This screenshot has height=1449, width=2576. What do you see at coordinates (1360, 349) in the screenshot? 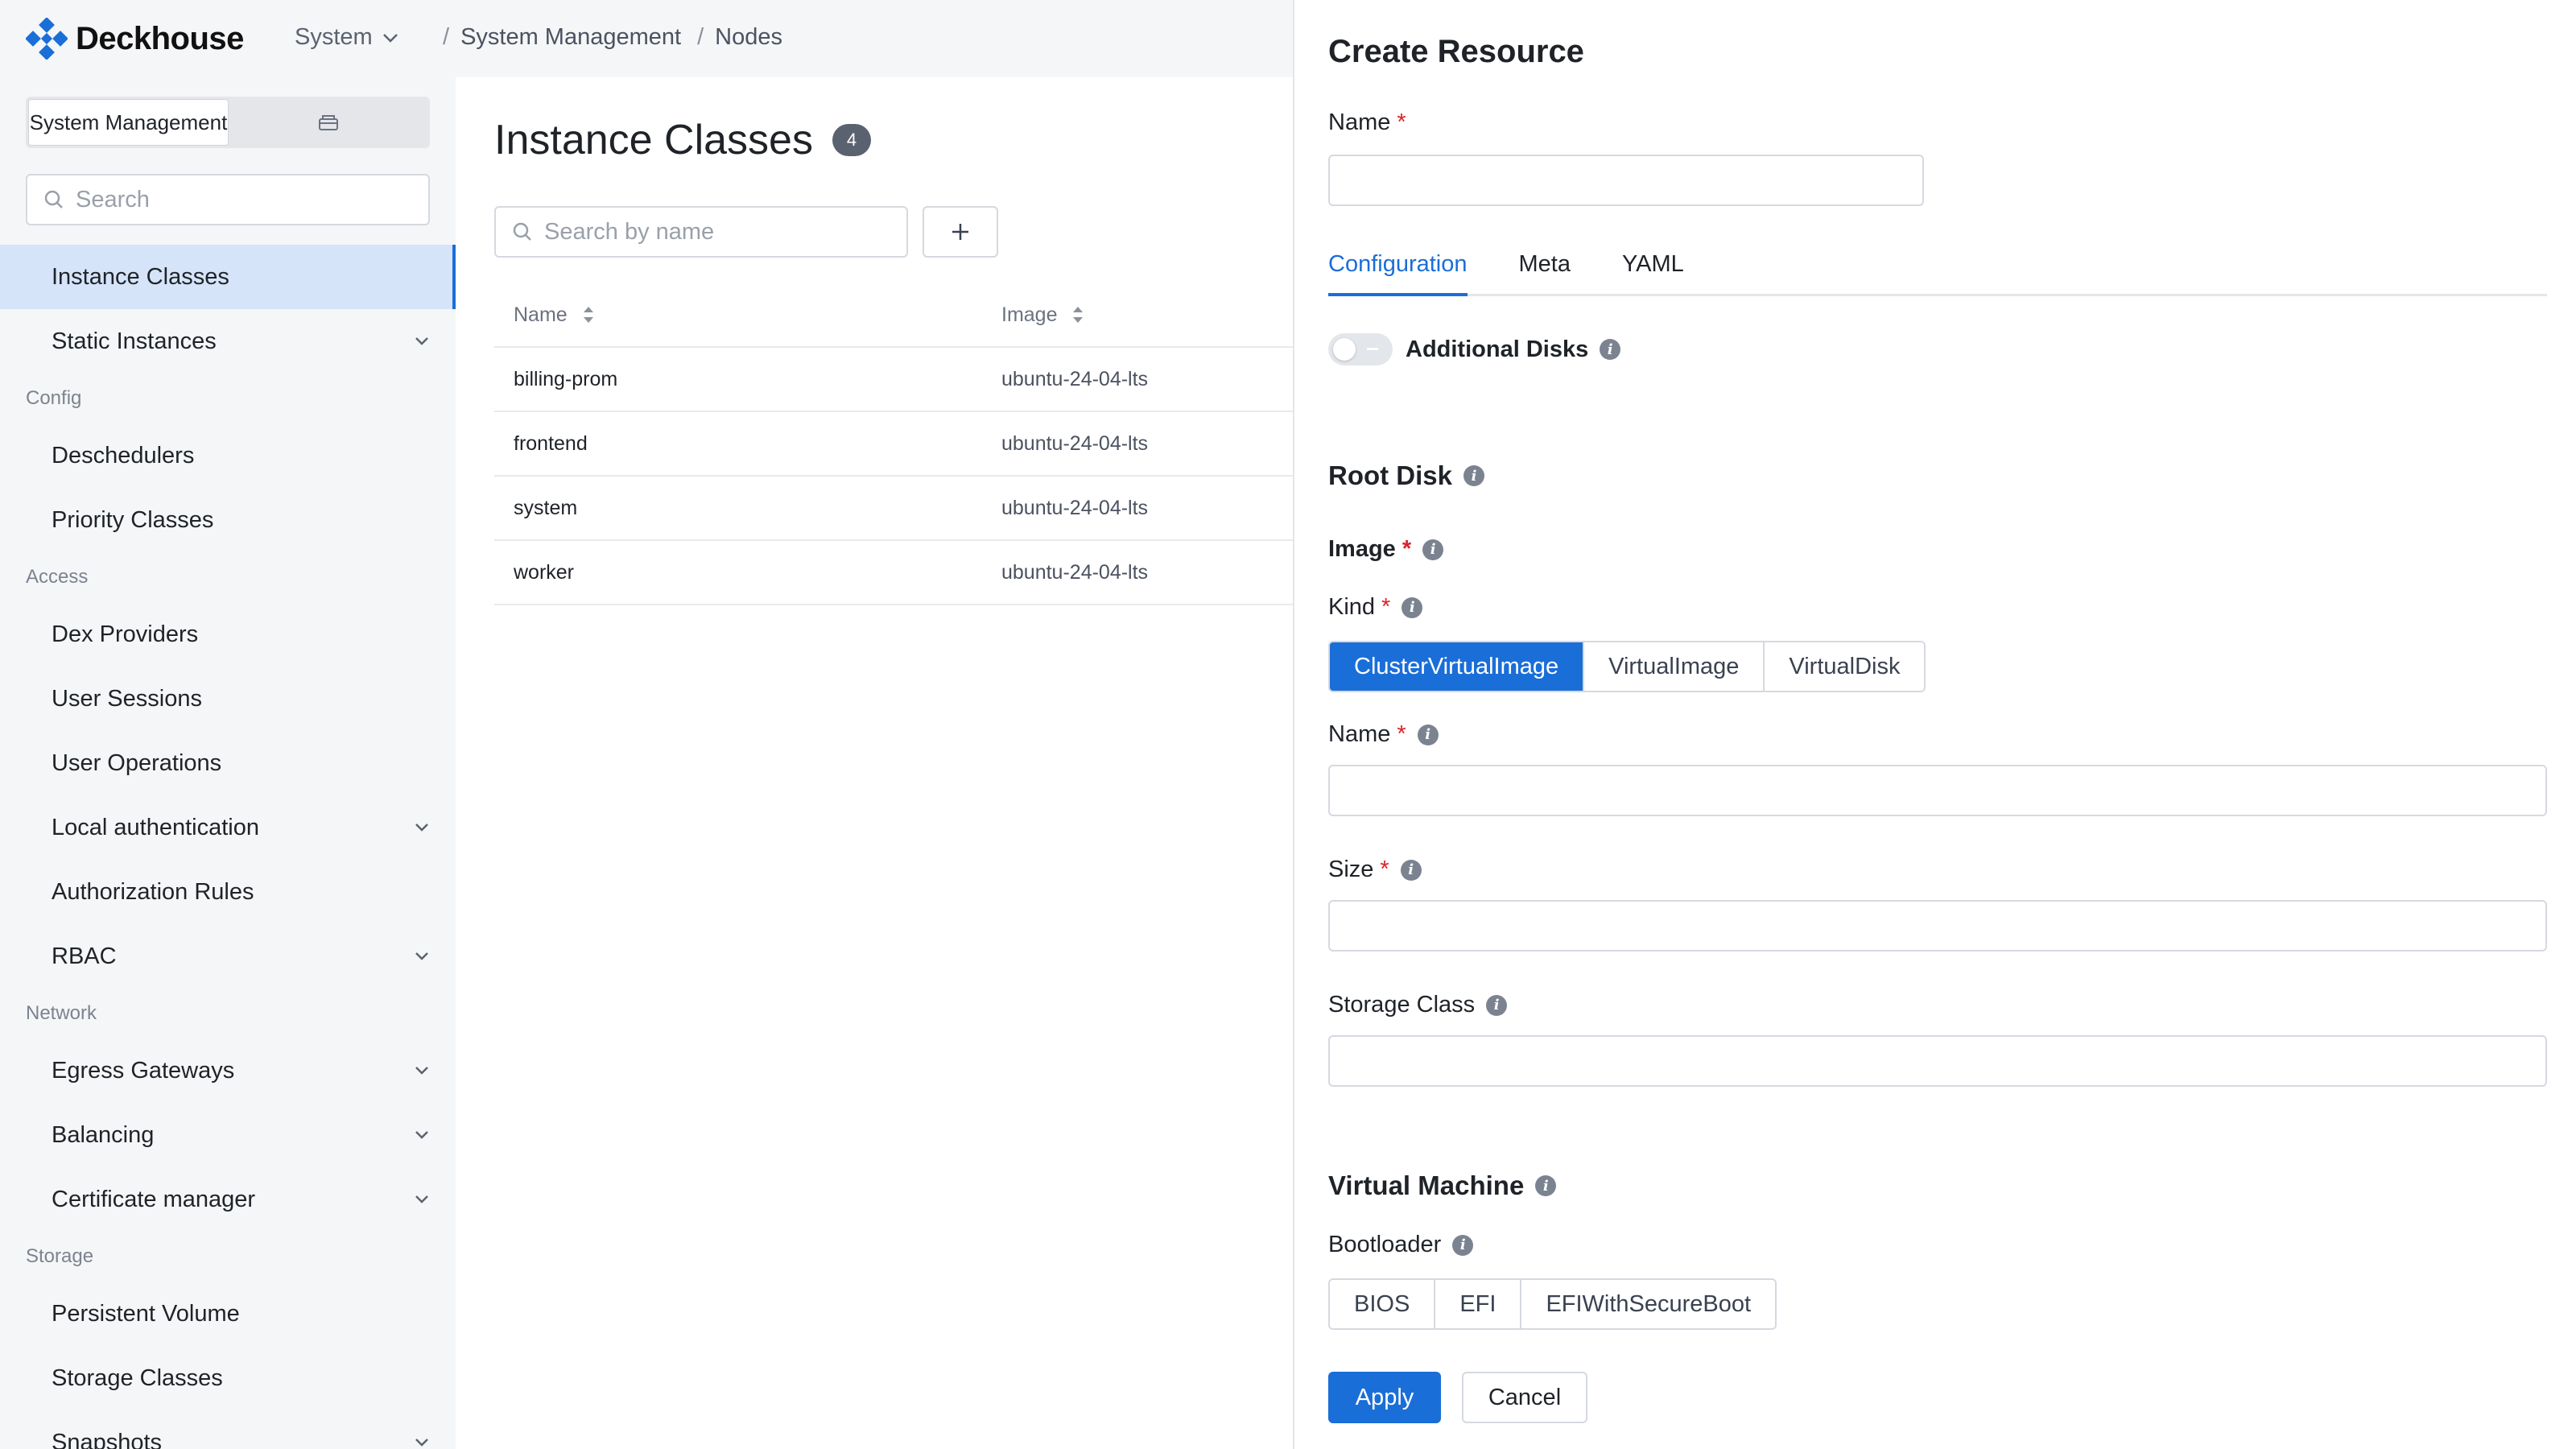
I see `additional-disks-toggle` at bounding box center [1360, 349].